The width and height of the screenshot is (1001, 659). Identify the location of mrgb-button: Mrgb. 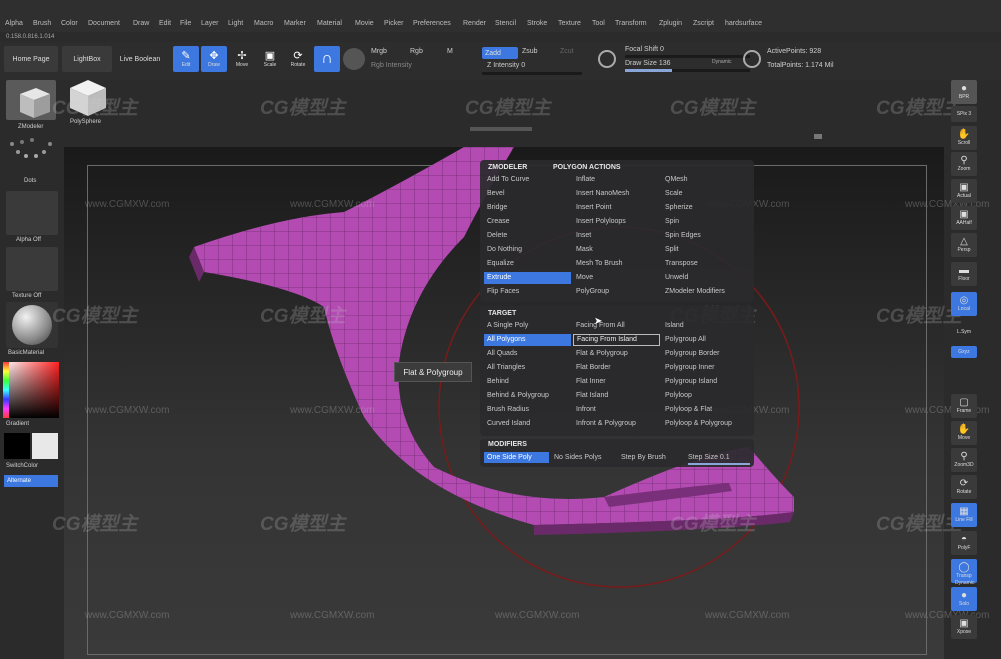
(379, 51).